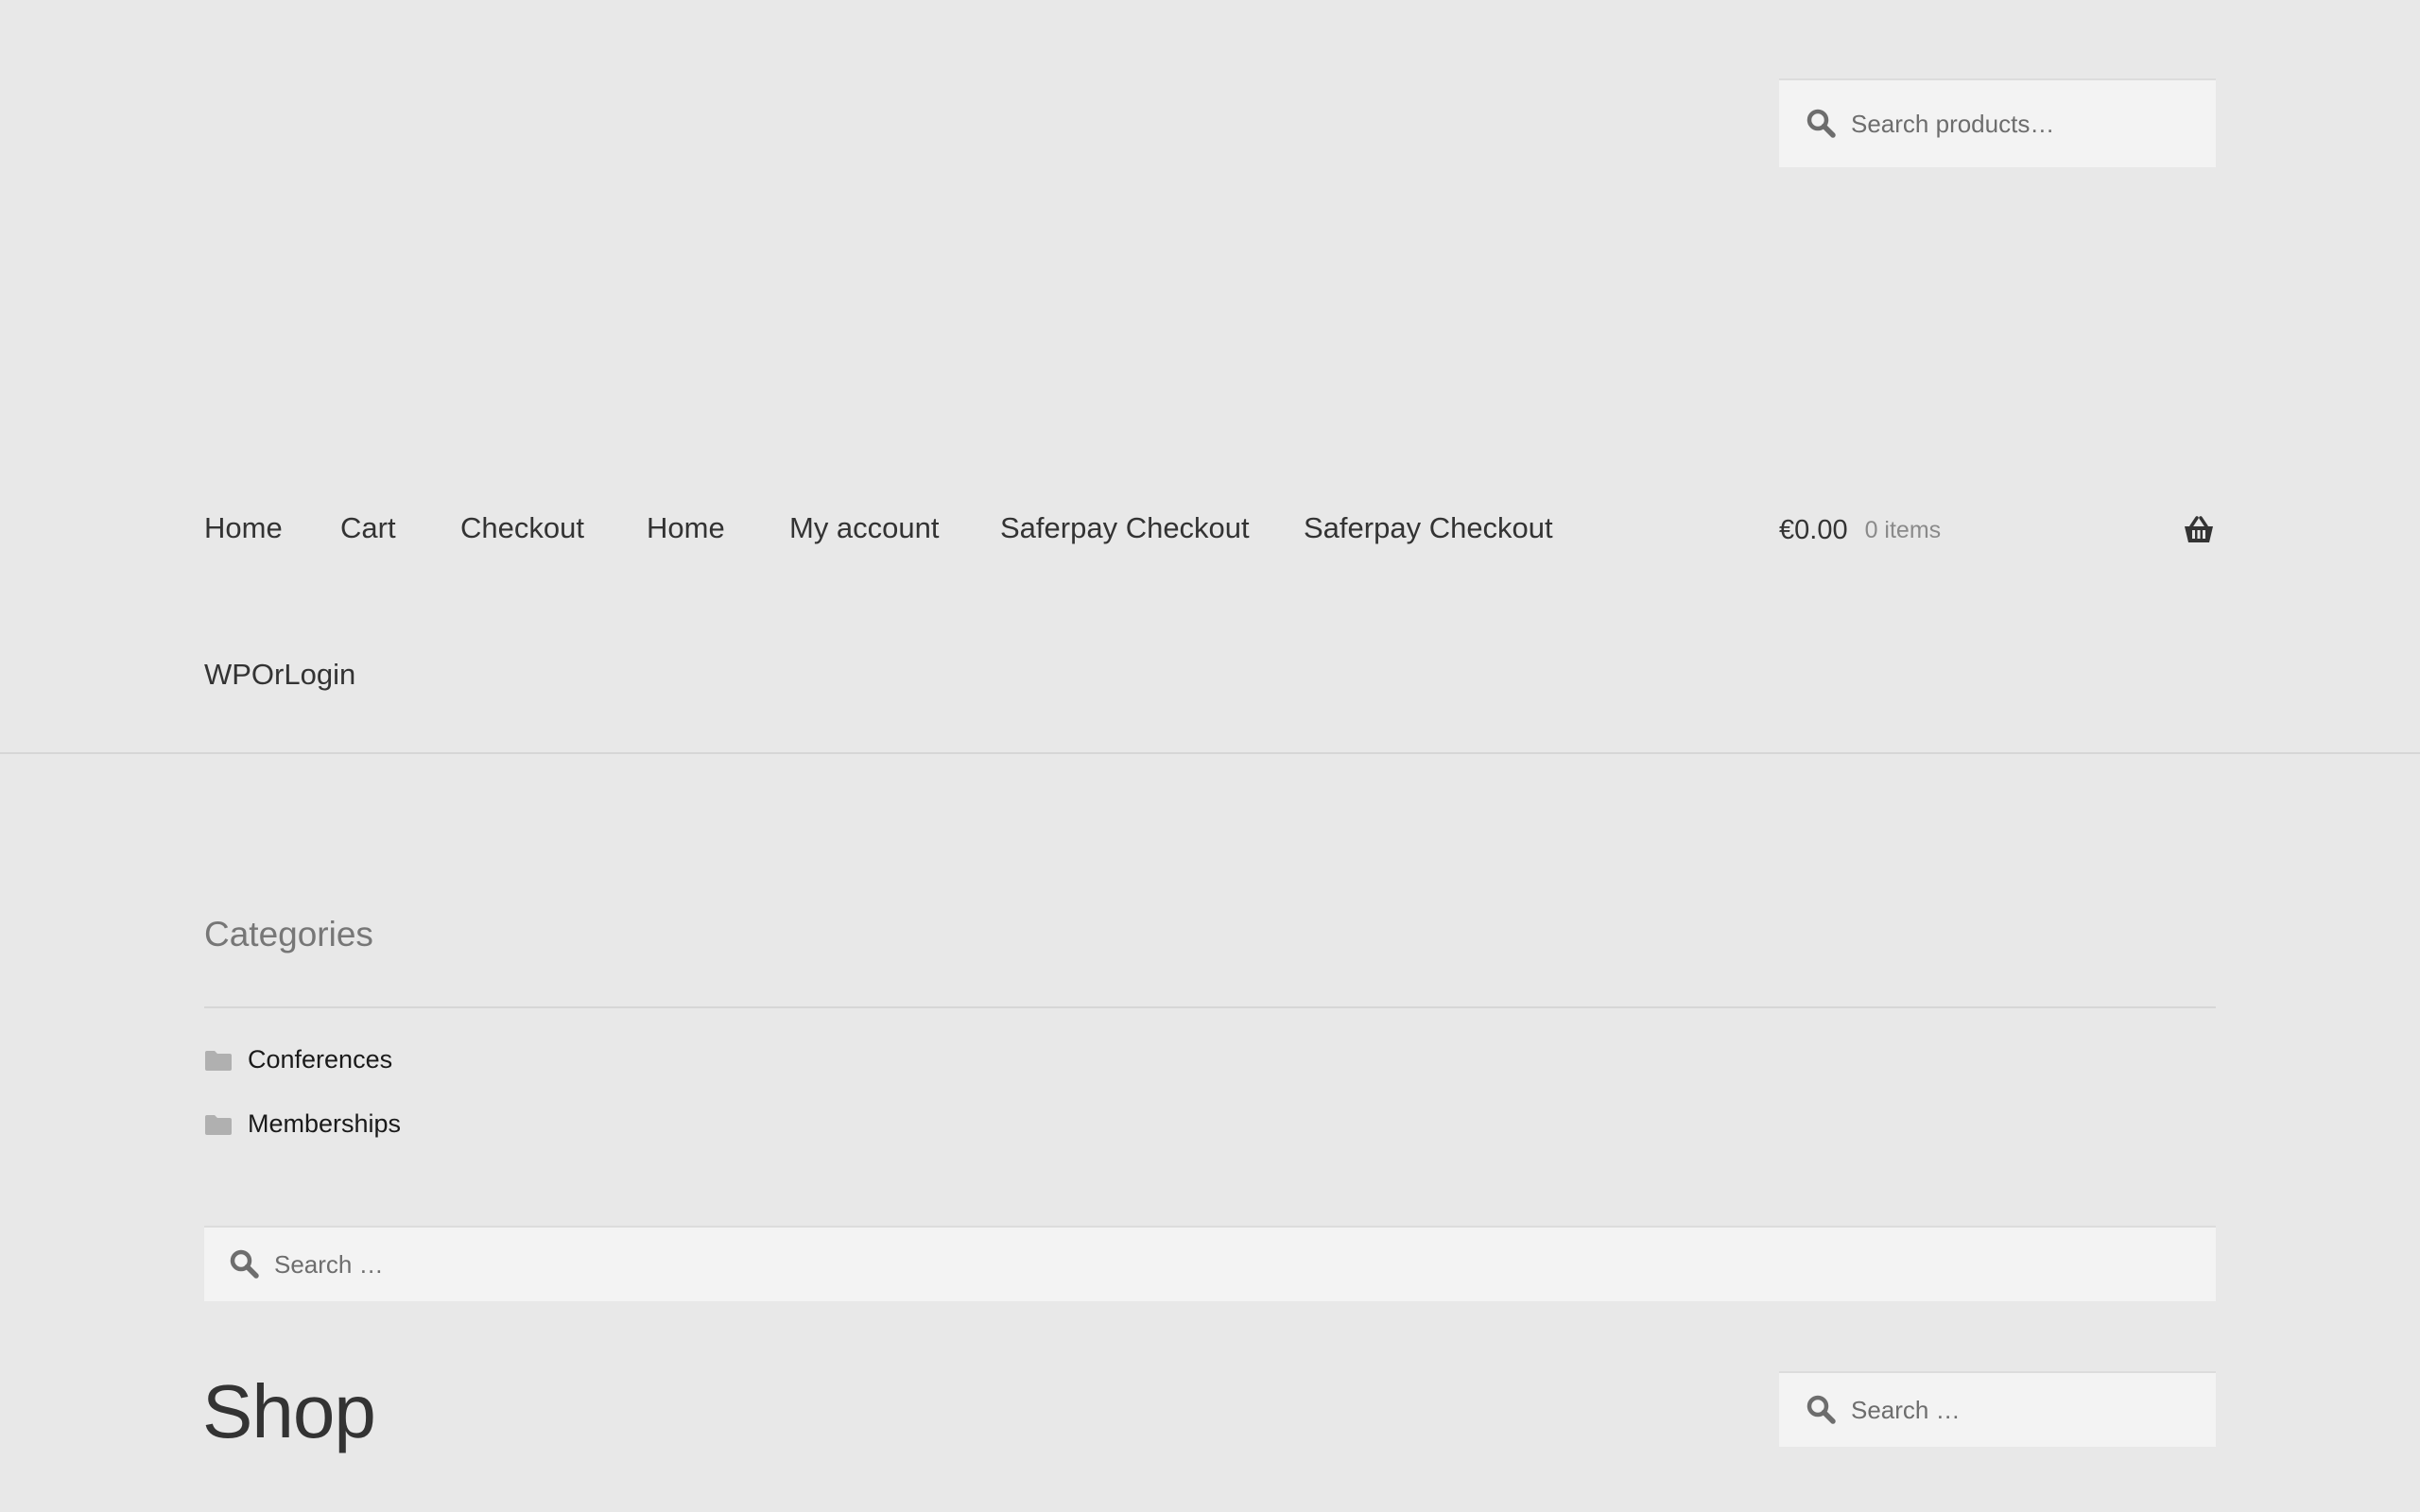 The height and width of the screenshot is (1512, 2420). Describe the element at coordinates (1998, 530) in the screenshot. I see `mini-cart: €0.00 0 items` at that location.